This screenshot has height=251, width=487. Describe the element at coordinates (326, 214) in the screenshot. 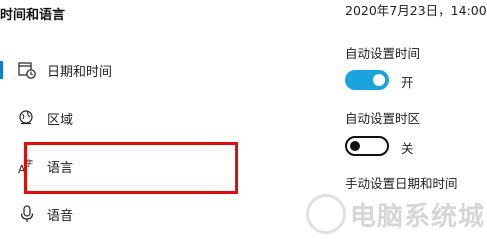

I see `watermark-logo-icon` at that location.